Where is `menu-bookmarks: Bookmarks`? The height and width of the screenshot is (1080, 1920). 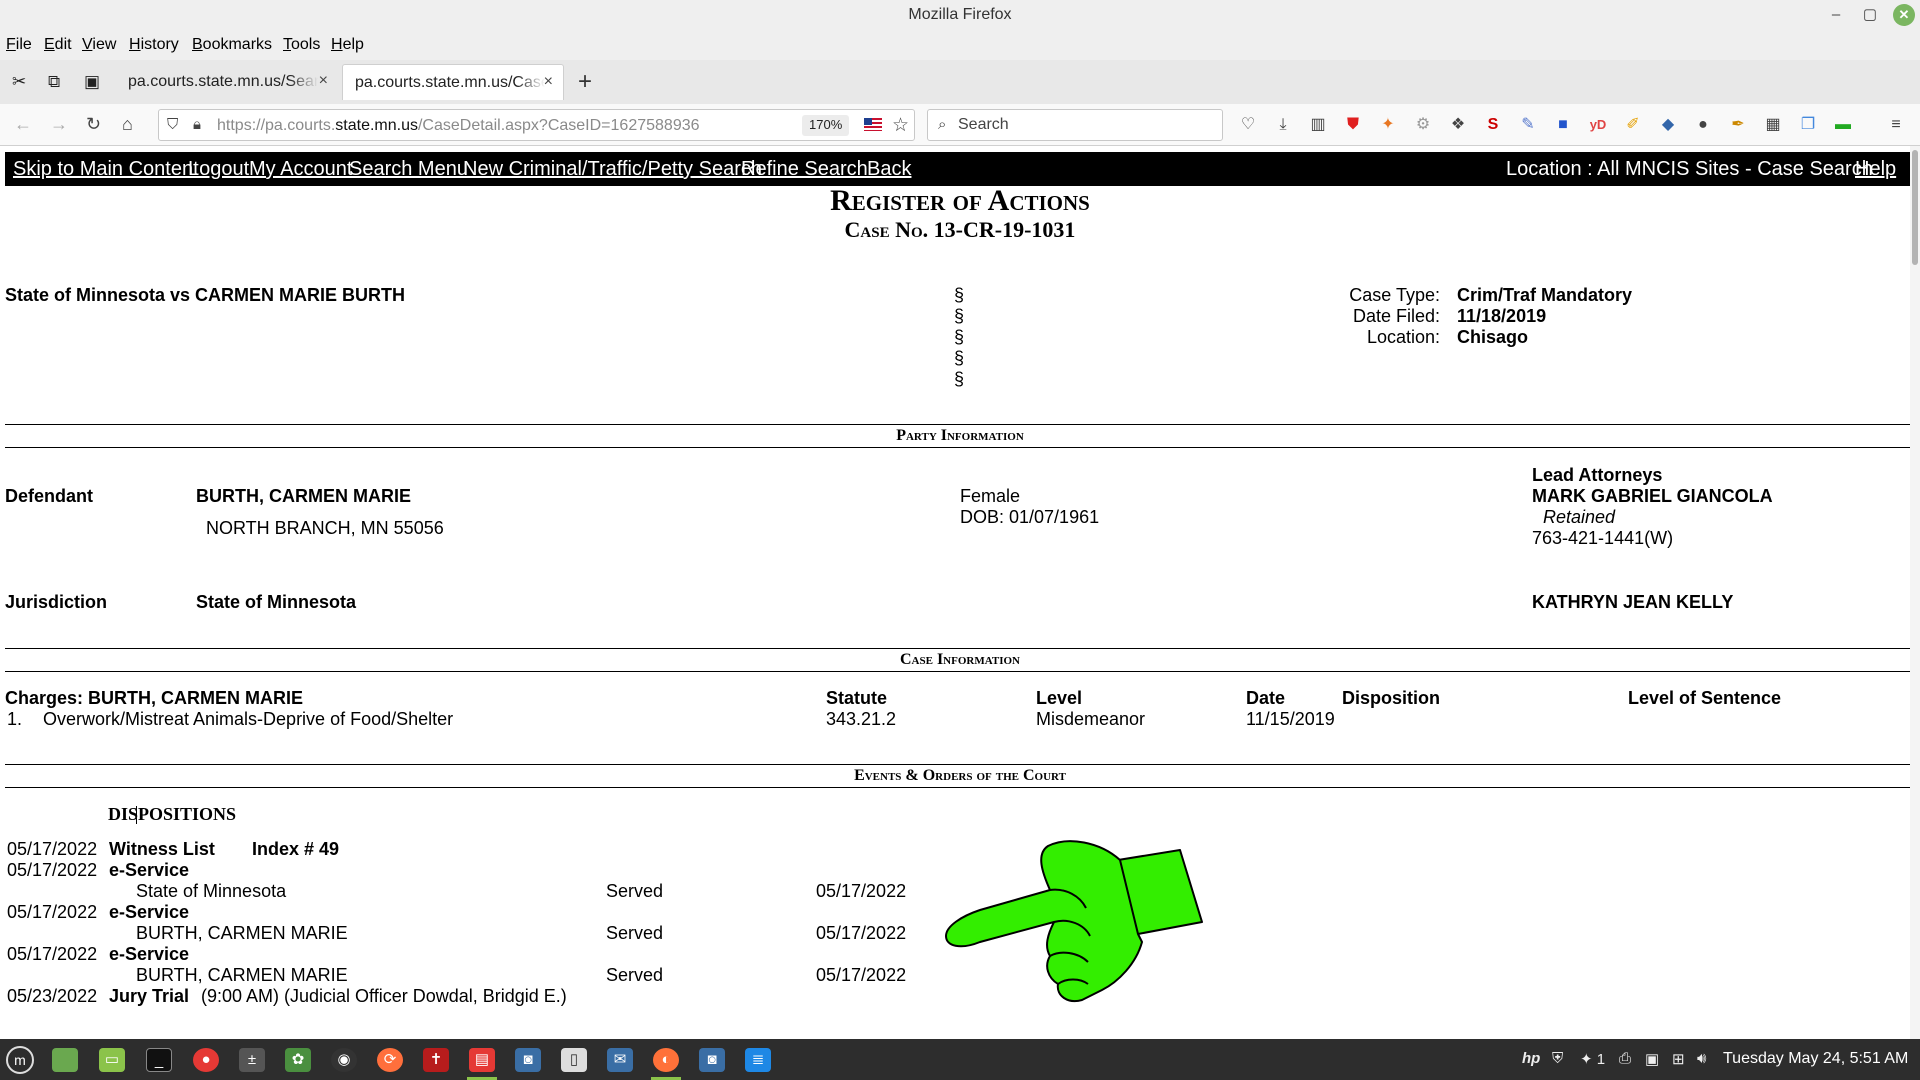
menu-bookmarks: Bookmarks is located at coordinates (232, 45).